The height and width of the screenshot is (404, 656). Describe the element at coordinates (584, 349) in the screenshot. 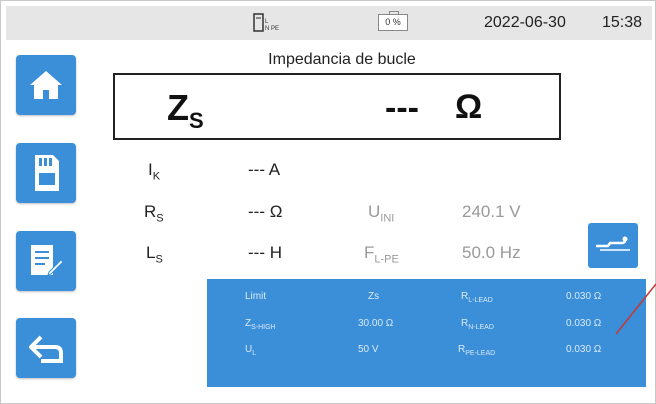

I see `settings-rpe-lead-value: 0.030 Ω` at that location.